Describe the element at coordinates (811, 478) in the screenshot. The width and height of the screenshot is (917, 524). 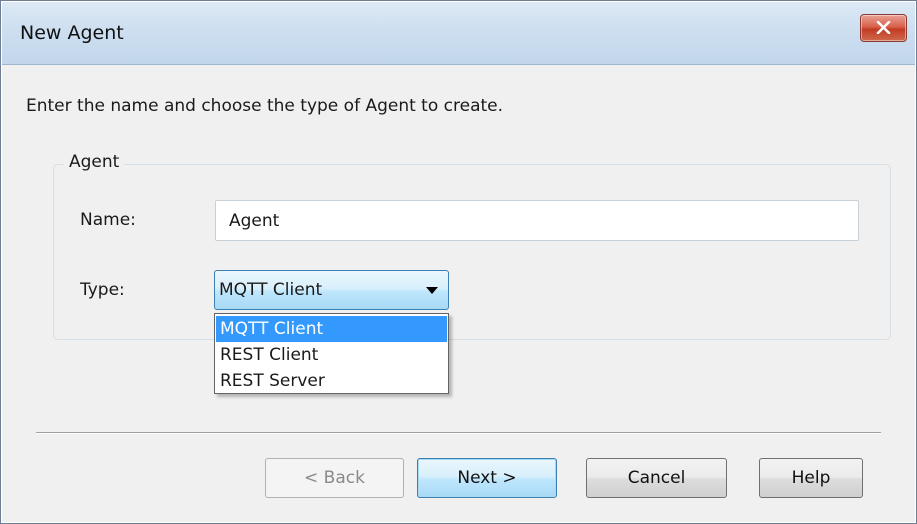
I see `help-button: Help` at that location.